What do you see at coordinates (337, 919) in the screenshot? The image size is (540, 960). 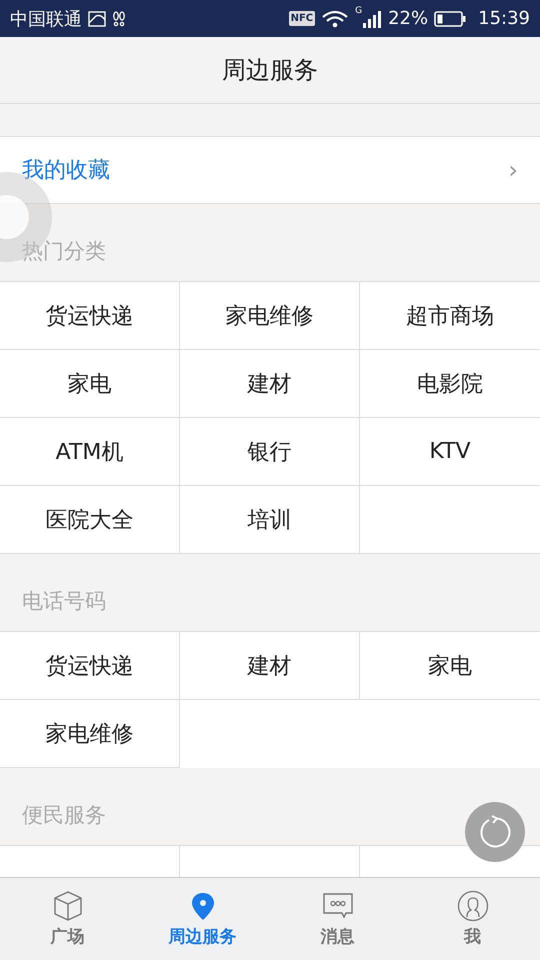 I see `tab-item: 消息` at bounding box center [337, 919].